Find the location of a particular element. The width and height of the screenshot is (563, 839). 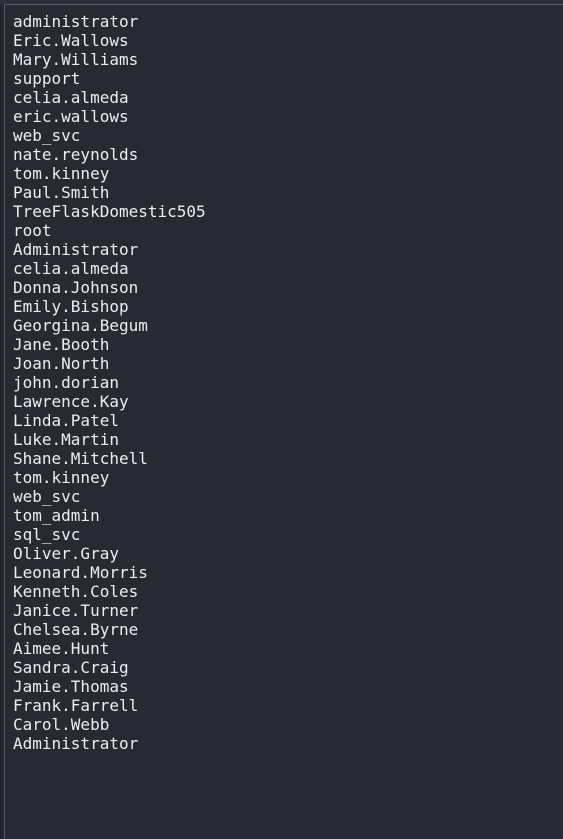

text-line: tom_admin is located at coordinates (56, 515).